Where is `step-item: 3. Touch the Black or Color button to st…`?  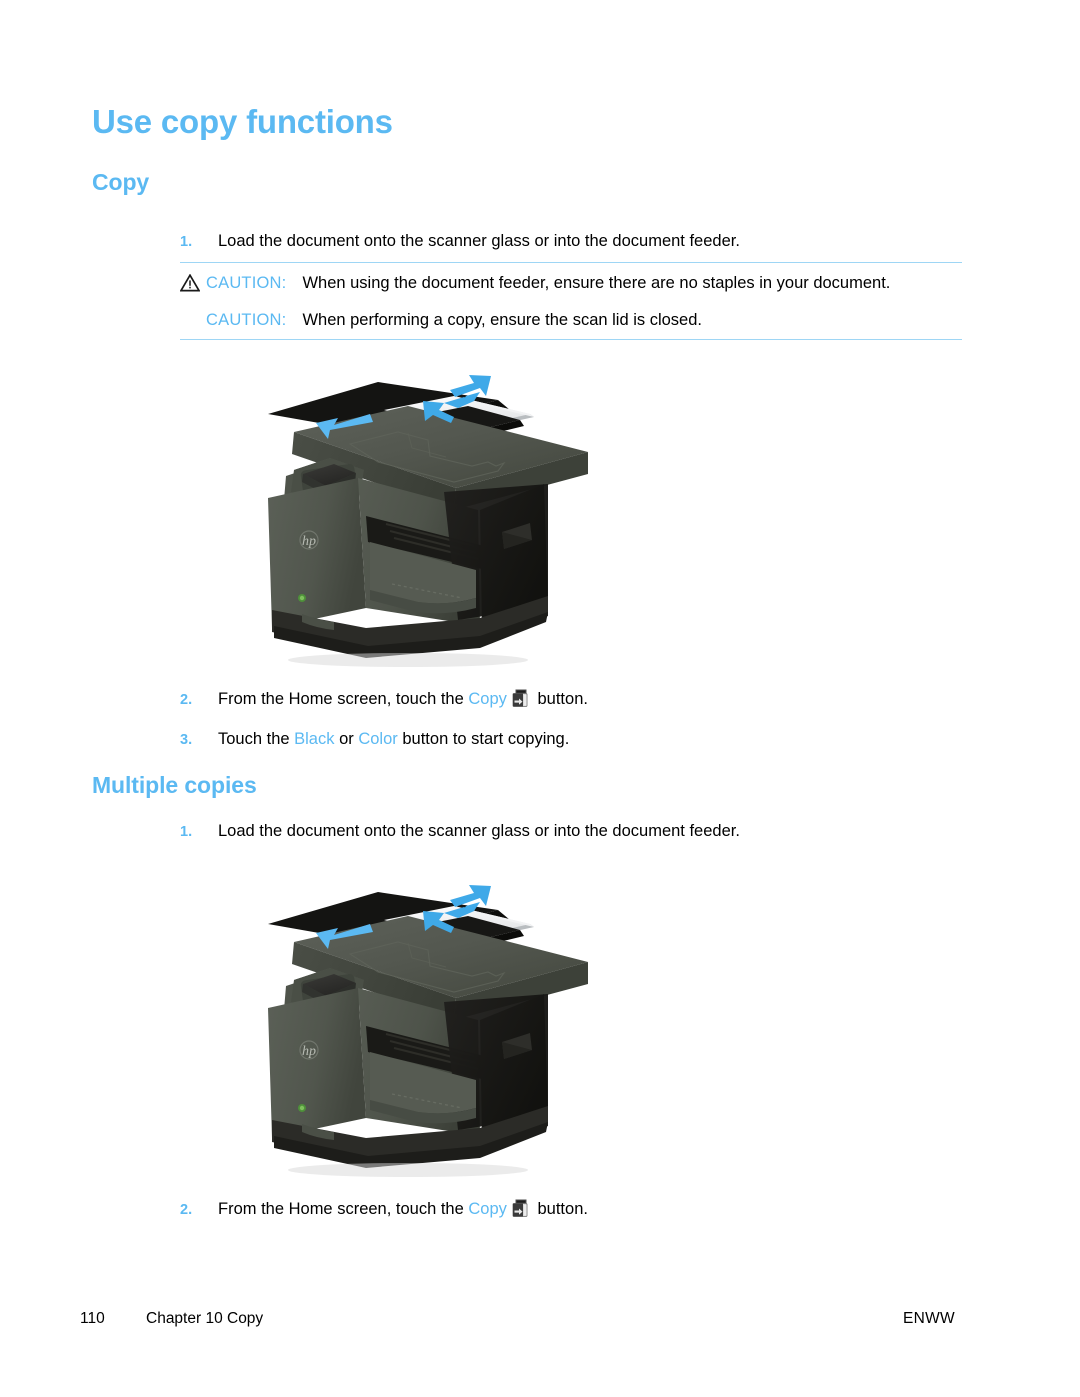 step-item: 3. Touch the Black or Color button to st… is located at coordinates (374, 740).